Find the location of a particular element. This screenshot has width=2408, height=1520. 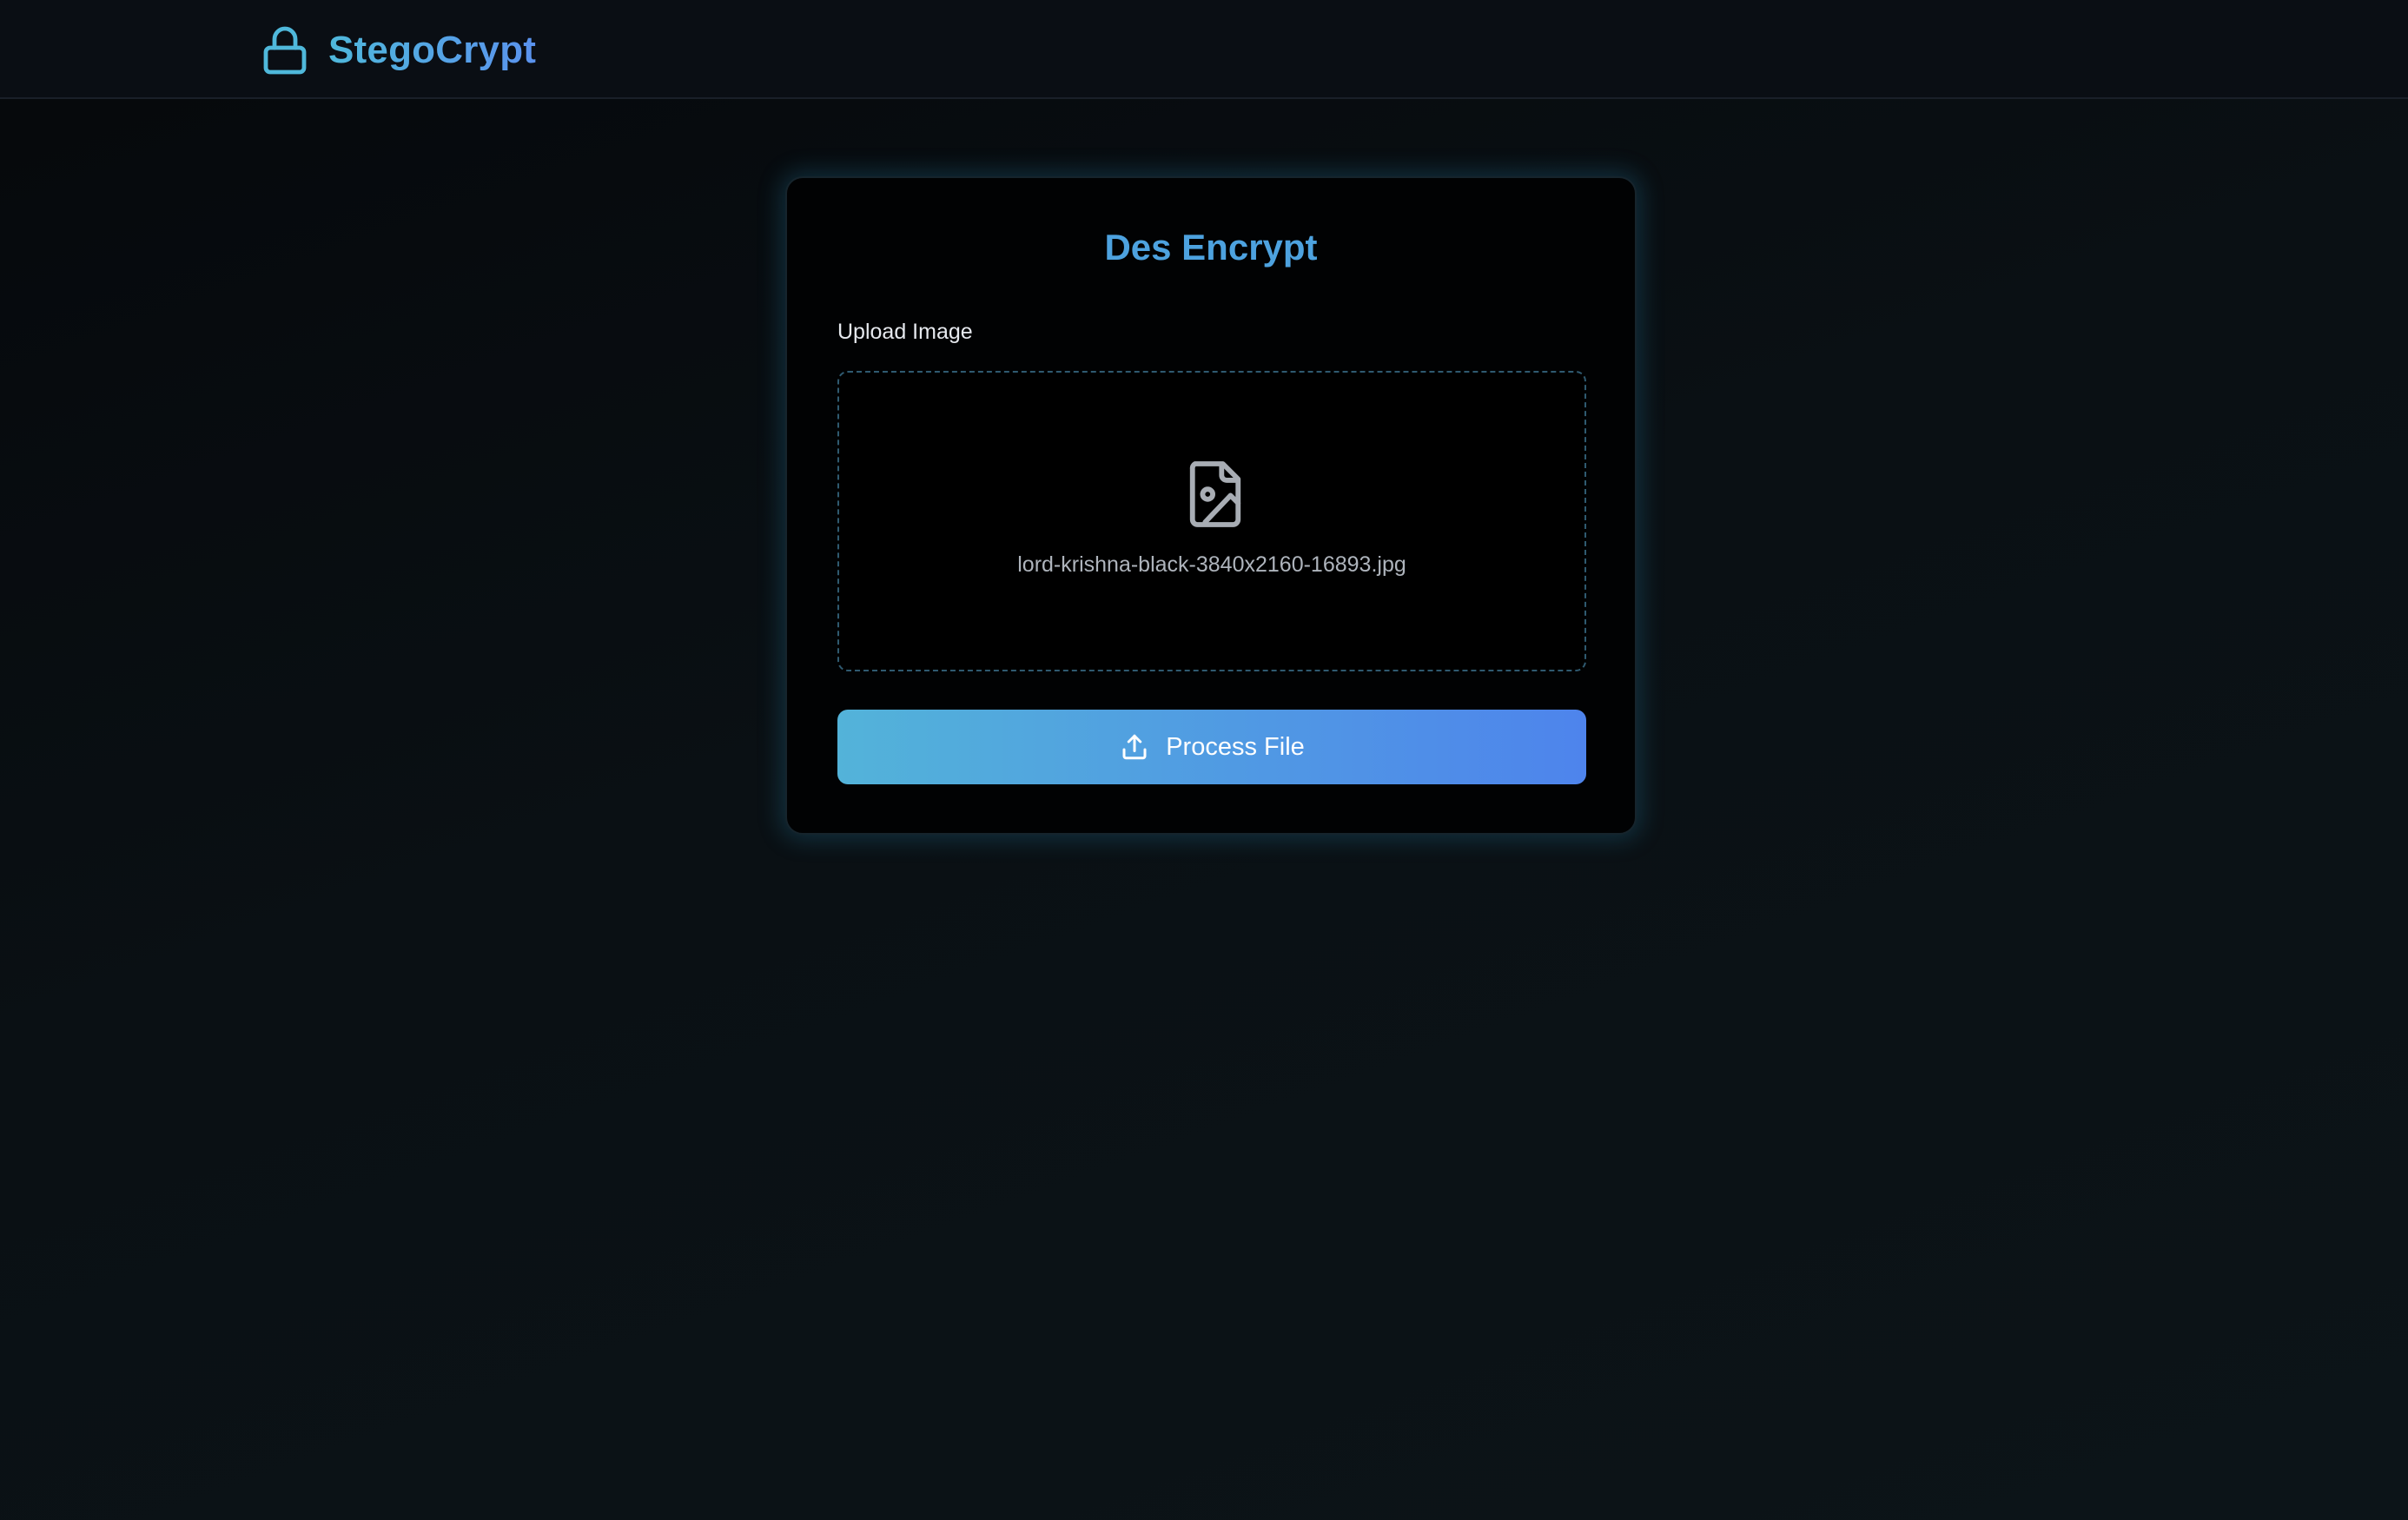

process-file-button: Process File is located at coordinates (1211, 747).